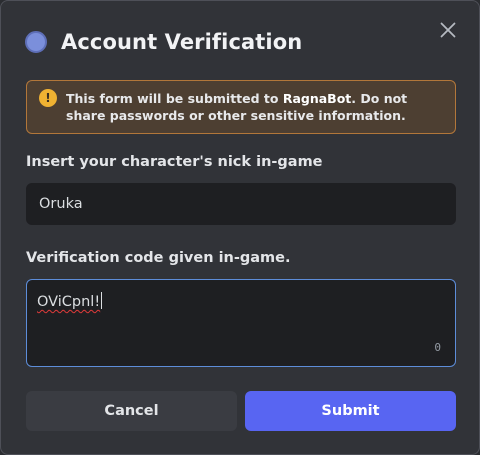 This screenshot has height=455, width=480. What do you see at coordinates (61, 204) in the screenshot?
I see `nick-input-value: Oruka` at bounding box center [61, 204].